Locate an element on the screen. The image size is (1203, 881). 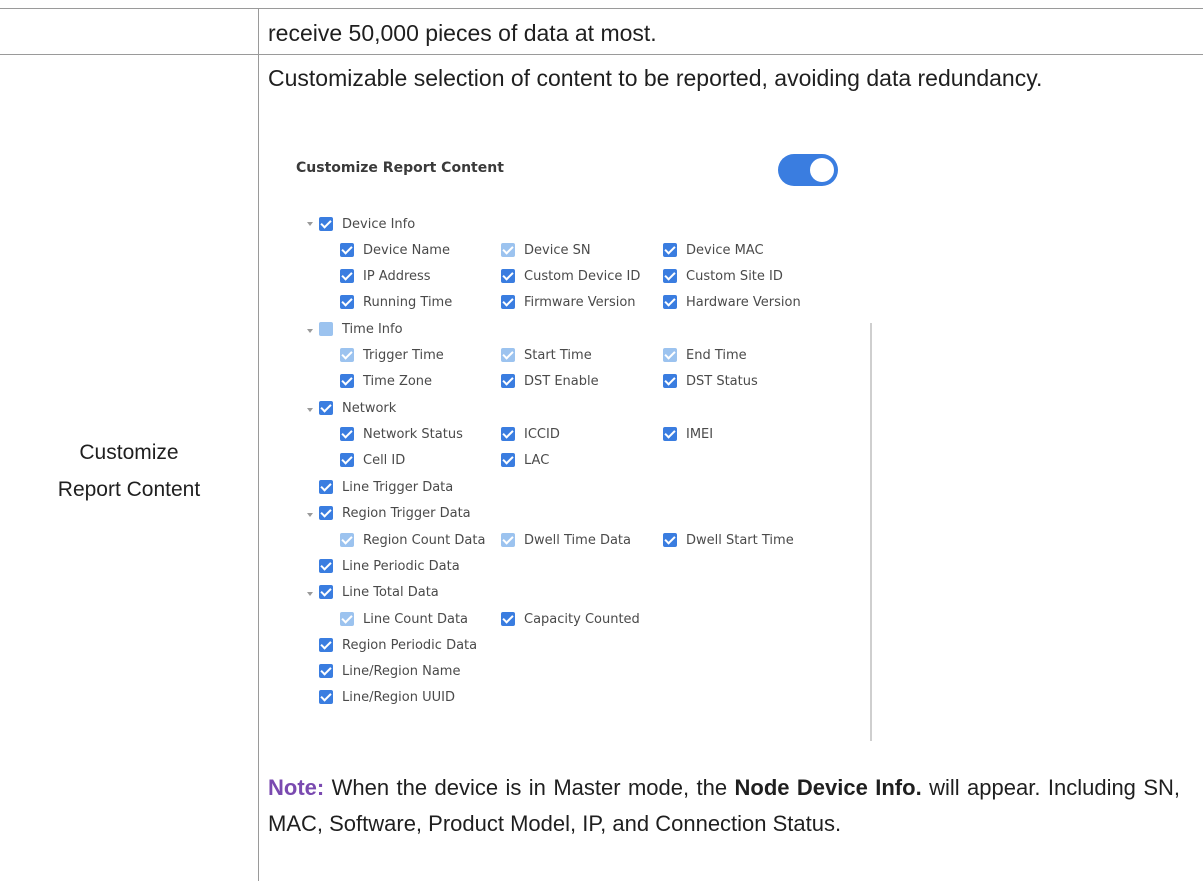
row-label-line-2: Report Content is located at coordinates (129, 489).